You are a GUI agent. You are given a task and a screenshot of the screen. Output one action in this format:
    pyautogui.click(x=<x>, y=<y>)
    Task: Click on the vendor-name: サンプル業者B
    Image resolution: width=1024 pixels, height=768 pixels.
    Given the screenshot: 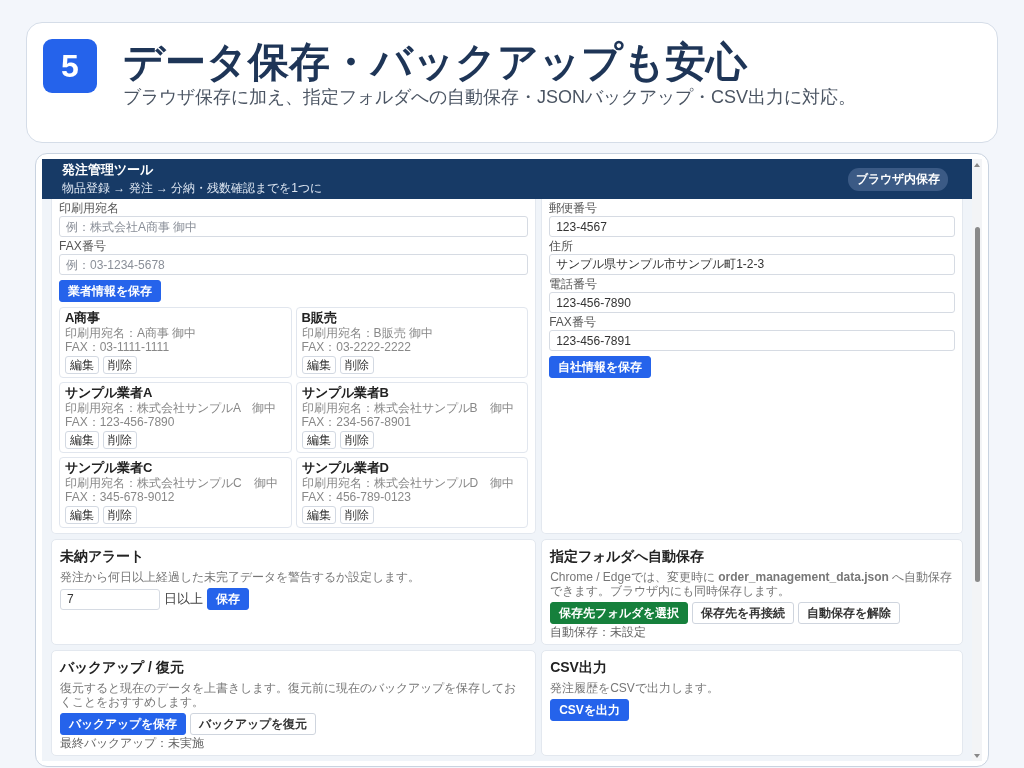 What is the action you would take?
    pyautogui.click(x=345, y=393)
    